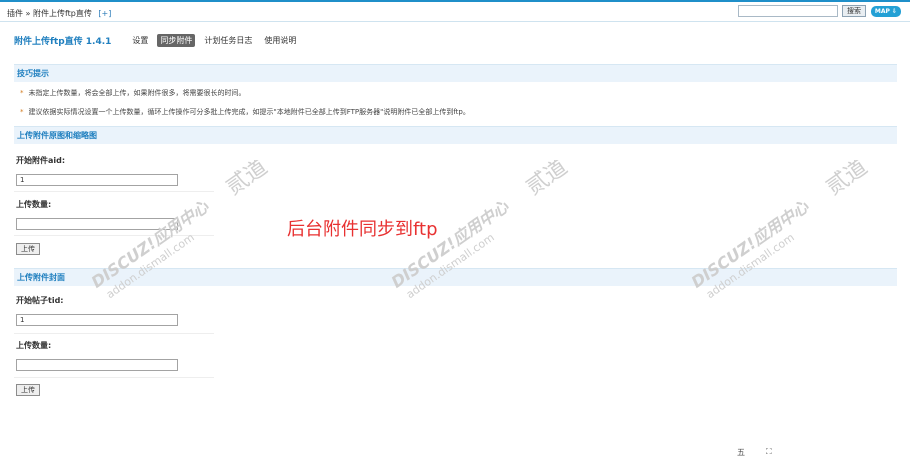 Image resolution: width=910 pixels, height=458 pixels. I want to click on plugin-titlebar: 附件上传ftp直传 1.4.1 设置 同步附件 计划任务日志 使用说明, so click(159, 40).